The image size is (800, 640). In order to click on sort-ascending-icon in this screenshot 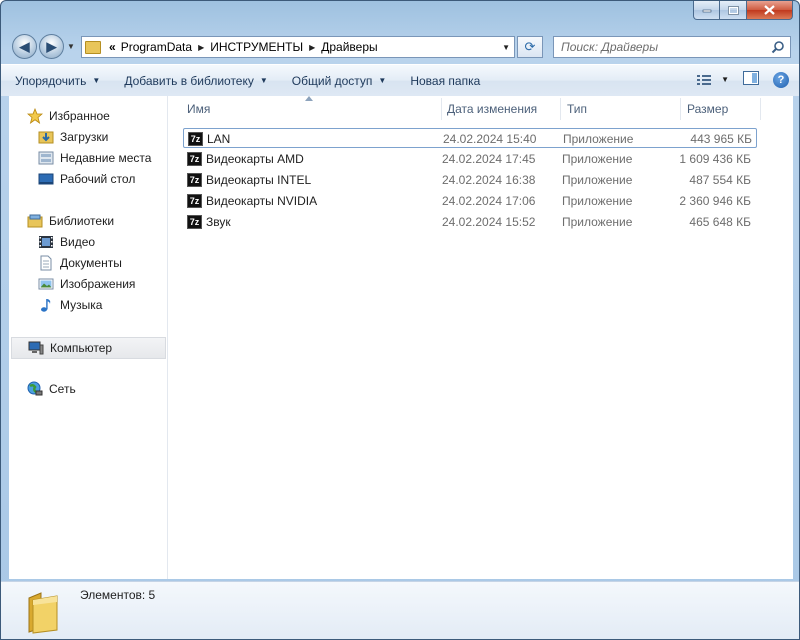, I will do `click(309, 98)`.